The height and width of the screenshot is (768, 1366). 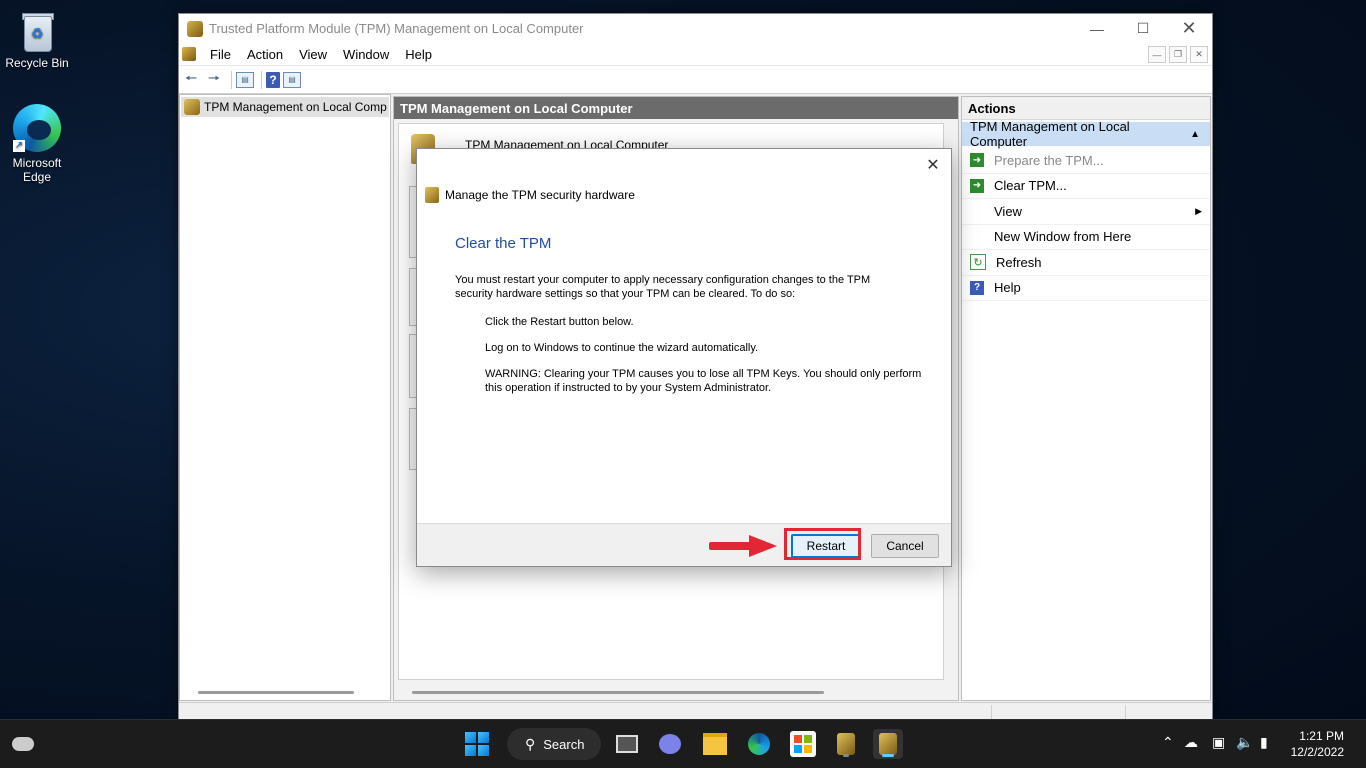 I want to click on edge-taskbar-icon, so click(x=759, y=744).